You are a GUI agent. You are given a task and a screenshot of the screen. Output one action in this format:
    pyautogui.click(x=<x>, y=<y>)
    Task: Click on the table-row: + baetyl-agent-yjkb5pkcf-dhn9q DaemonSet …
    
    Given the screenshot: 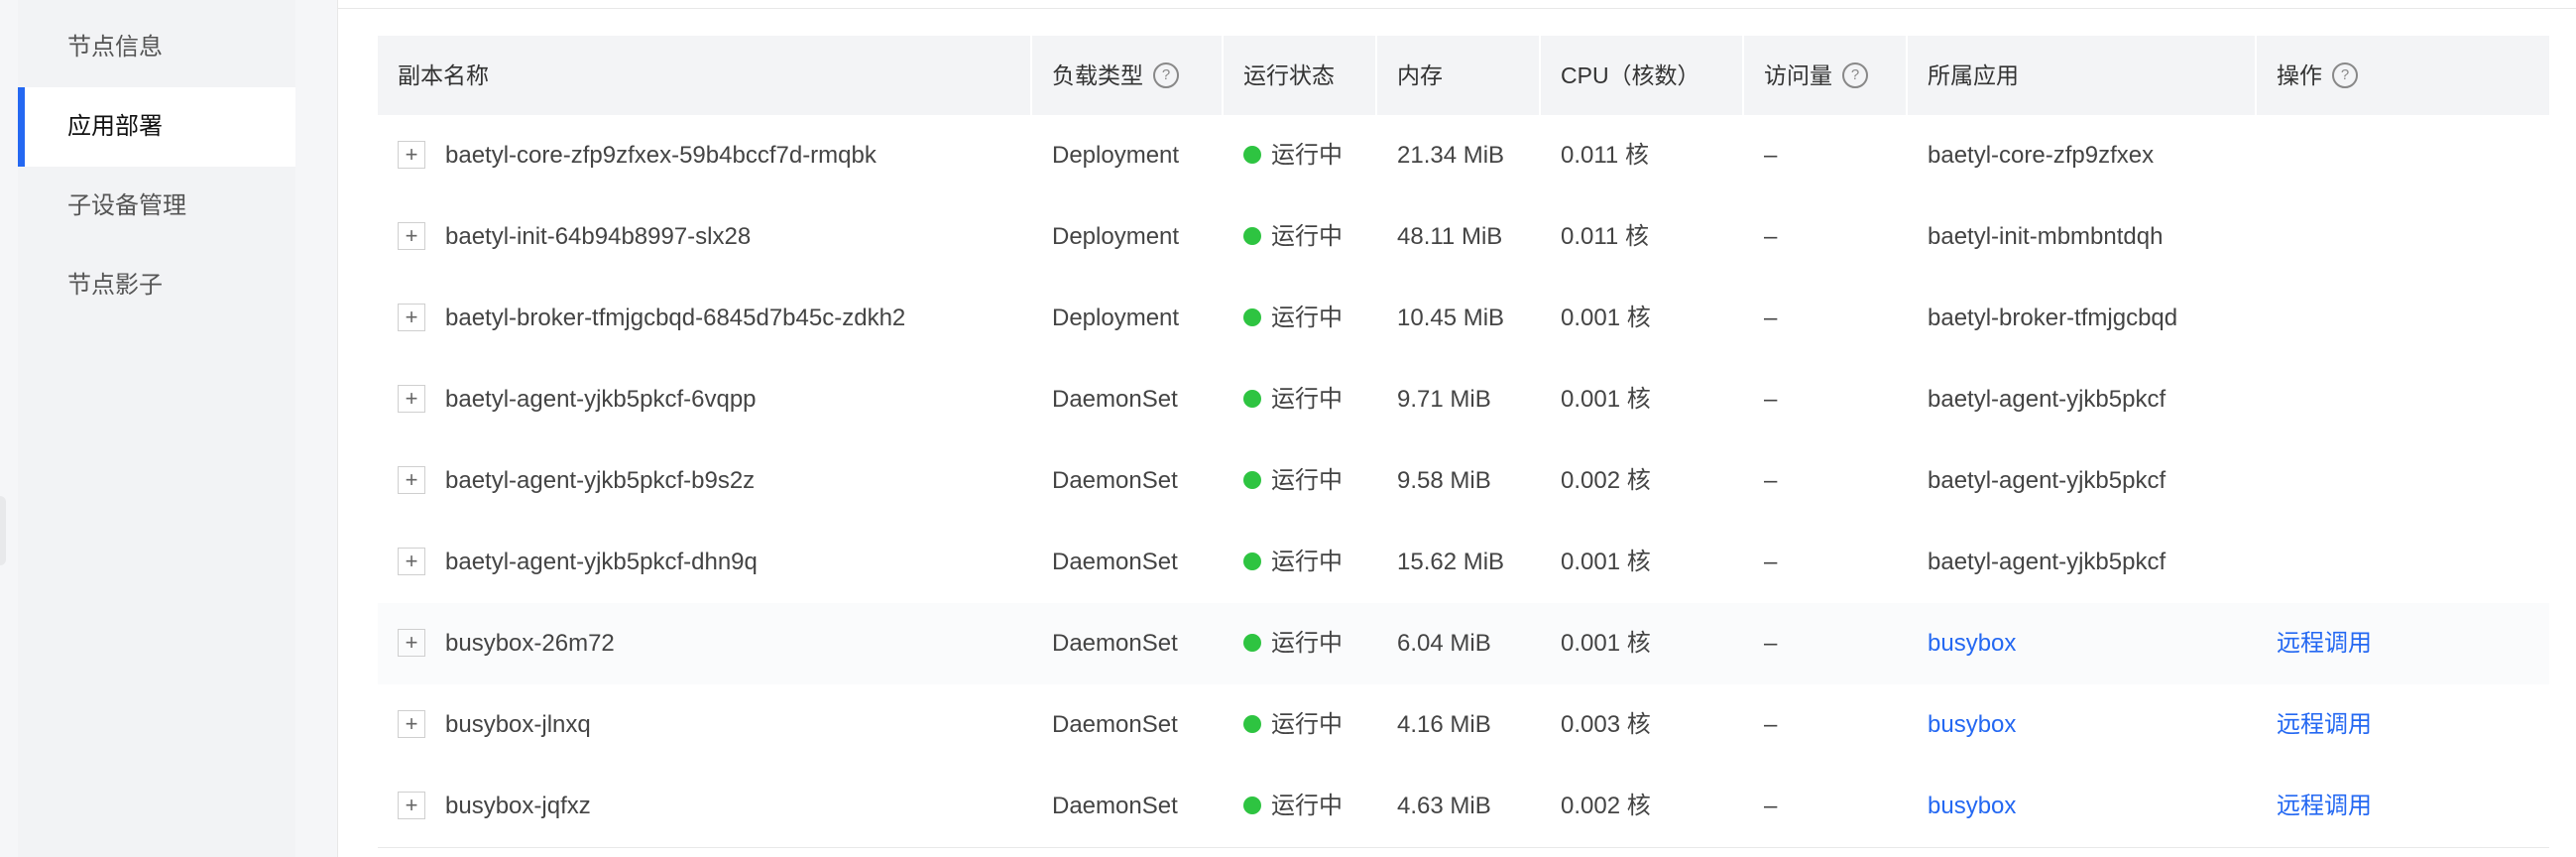 What is the action you would take?
    pyautogui.click(x=1463, y=563)
    